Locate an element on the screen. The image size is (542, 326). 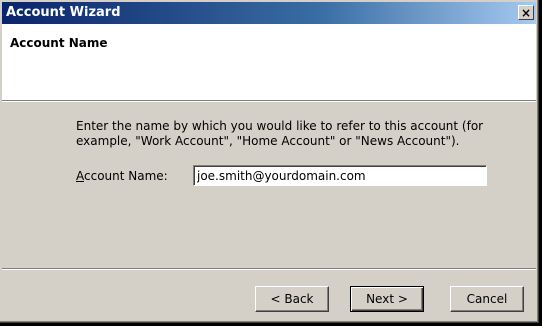
back-button: < Back is located at coordinates (292, 299).